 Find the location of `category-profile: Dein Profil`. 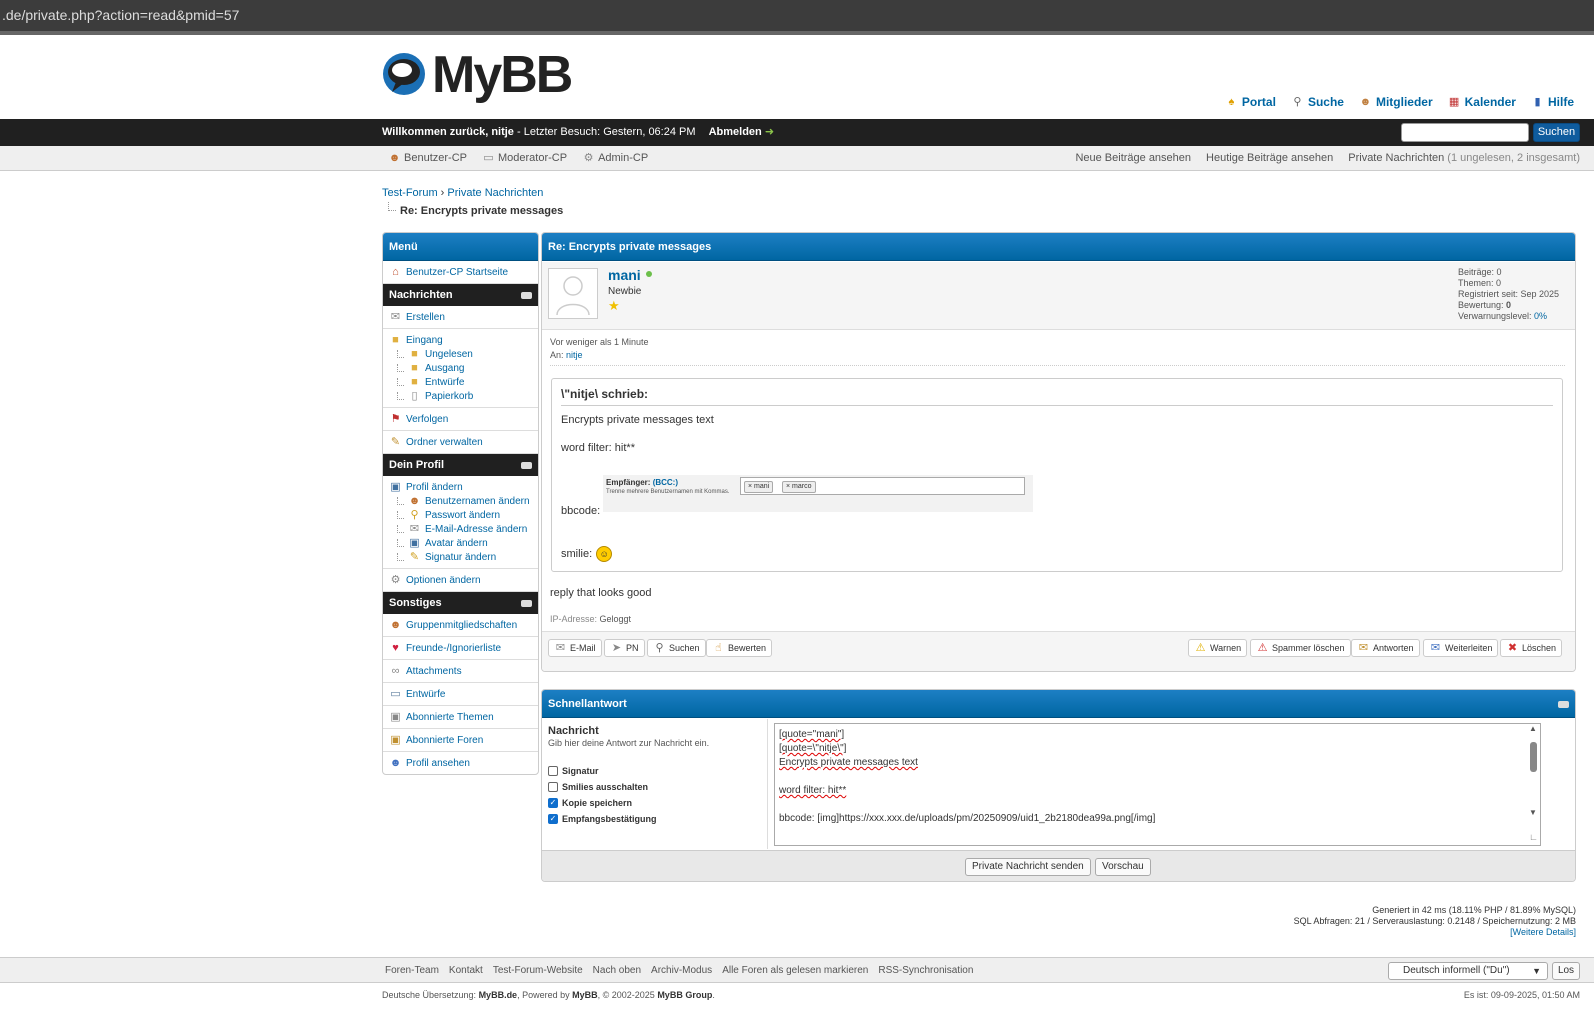

category-profile: Dein Profil is located at coordinates (460, 465).